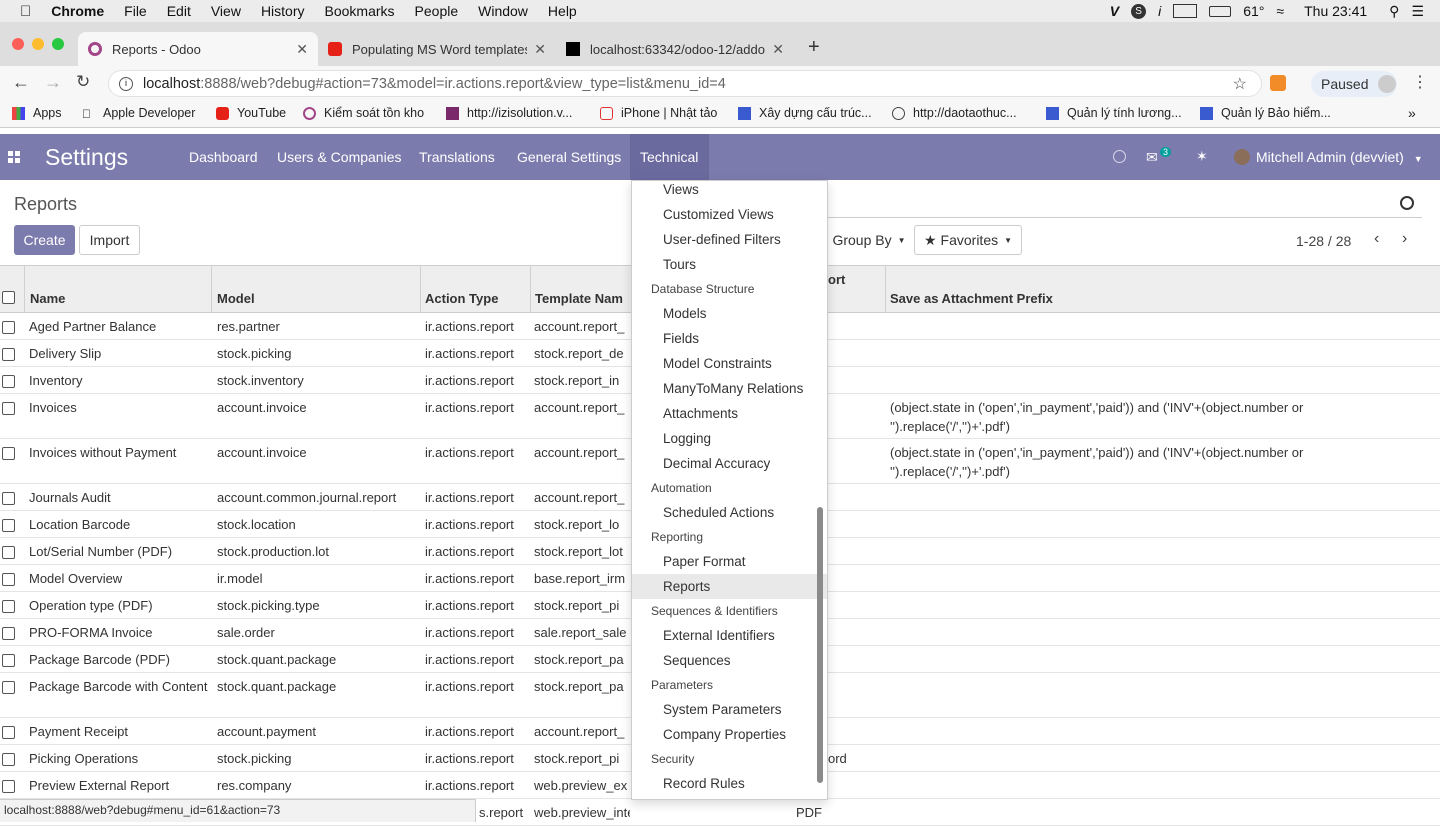  Describe the element at coordinates (1220, 11) in the screenshot. I see `battery-icon` at that location.